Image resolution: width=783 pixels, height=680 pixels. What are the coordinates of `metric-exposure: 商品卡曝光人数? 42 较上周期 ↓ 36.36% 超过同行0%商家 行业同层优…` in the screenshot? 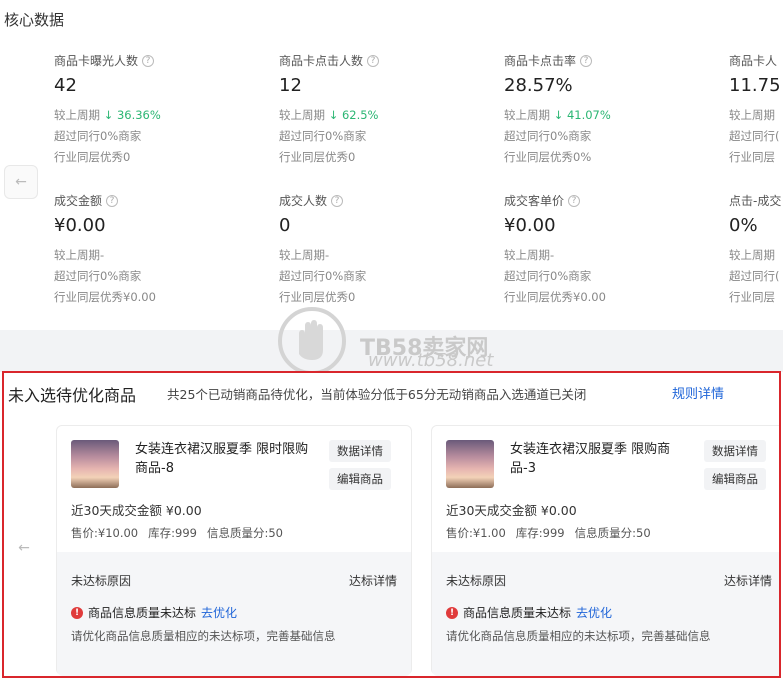 It's located at (159, 110).